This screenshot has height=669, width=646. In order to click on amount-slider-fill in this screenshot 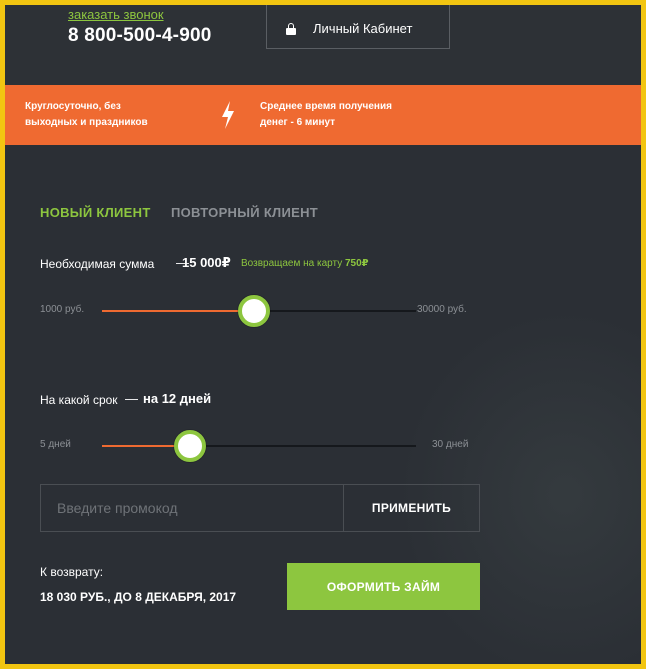, I will do `click(178, 311)`.